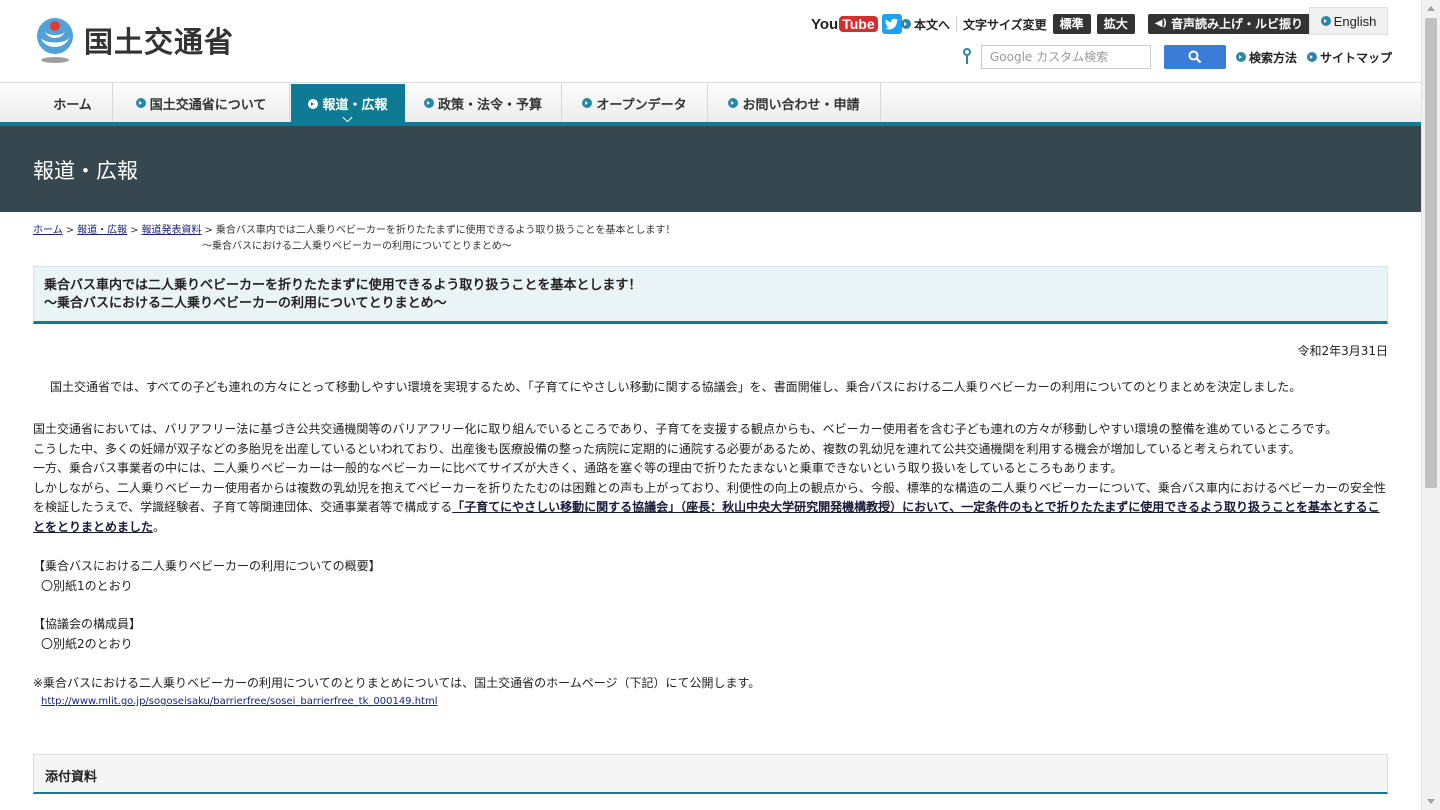 The height and width of the screenshot is (810, 1440). I want to click on voice-ruby-button: ◀) 音声読み上げ・ルビ振り, so click(1228, 24).